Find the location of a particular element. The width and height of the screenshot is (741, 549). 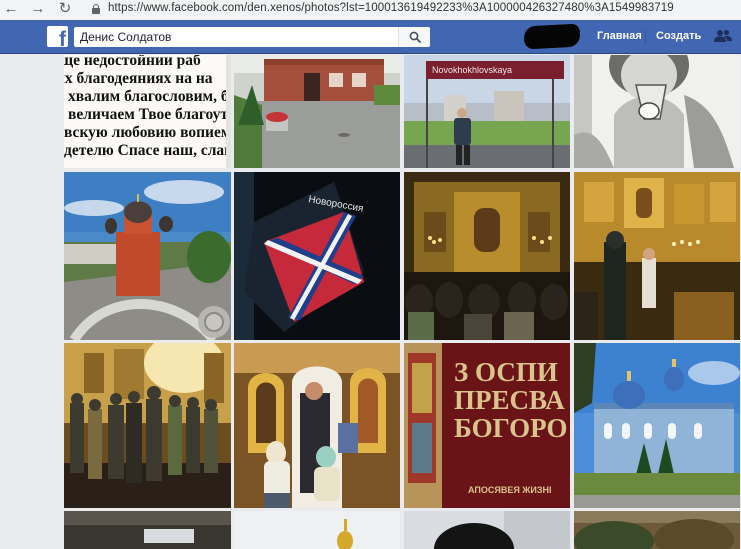

facebook-logo-icon: f is located at coordinates (57, 38).